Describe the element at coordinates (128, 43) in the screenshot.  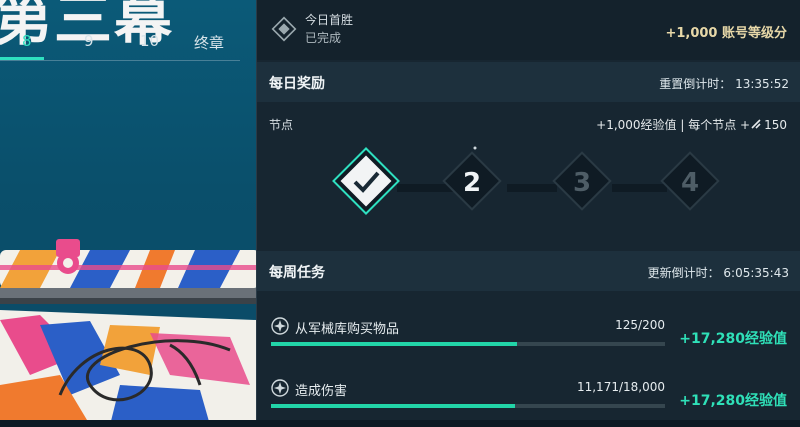
I see `chapter-tabs: 8 9 10 终章` at that location.